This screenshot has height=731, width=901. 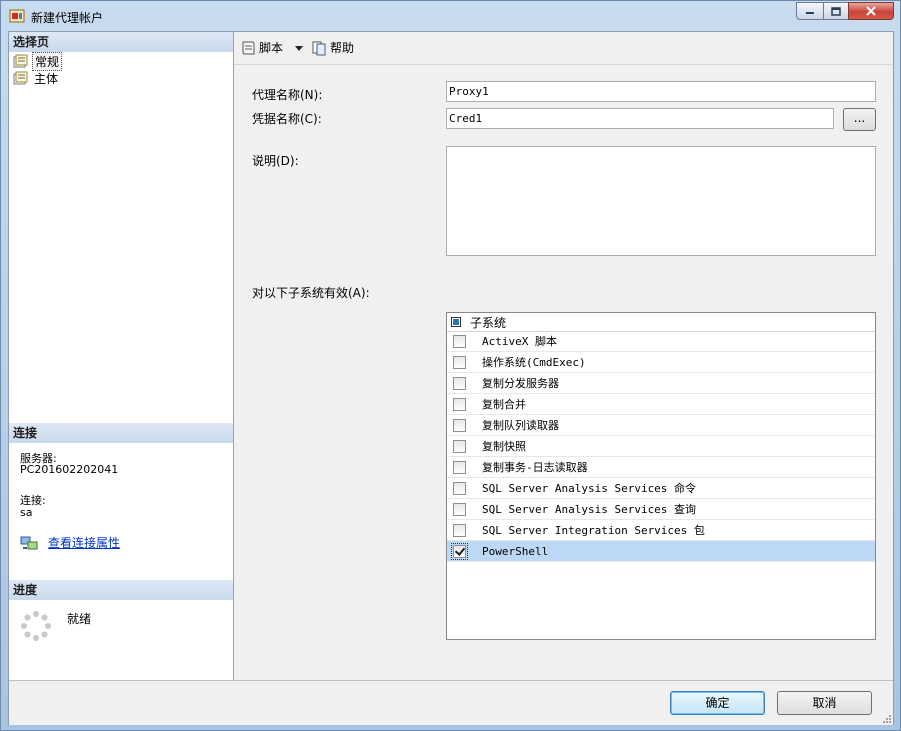 I want to click on script-button: 脚本, so click(x=261, y=47).